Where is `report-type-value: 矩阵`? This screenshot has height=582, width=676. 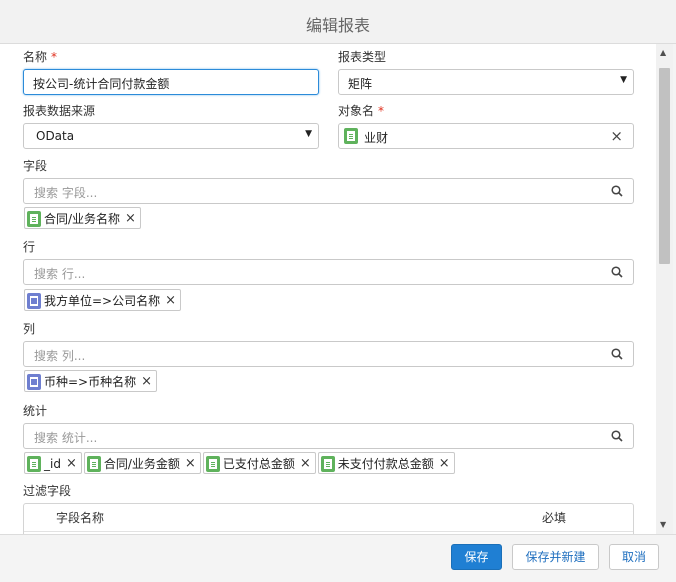 report-type-value: 矩阵 is located at coordinates (360, 84).